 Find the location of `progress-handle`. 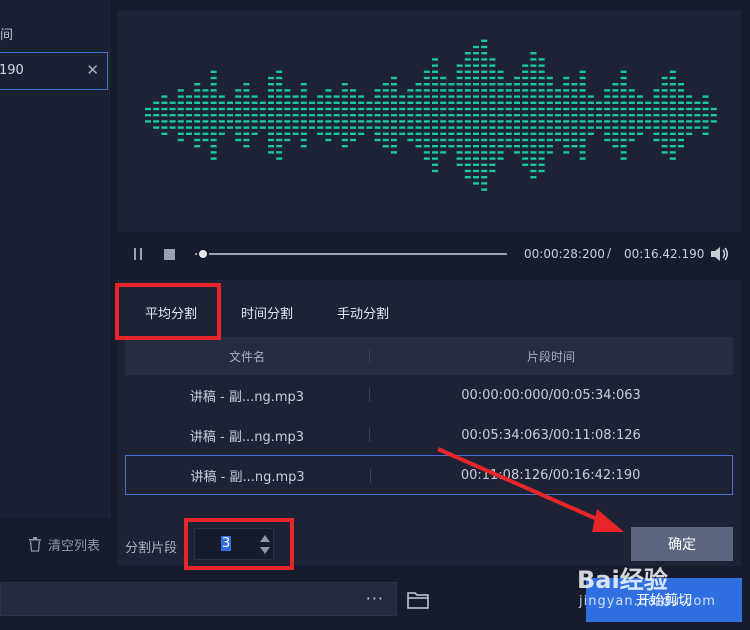

progress-handle is located at coordinates (203, 254).